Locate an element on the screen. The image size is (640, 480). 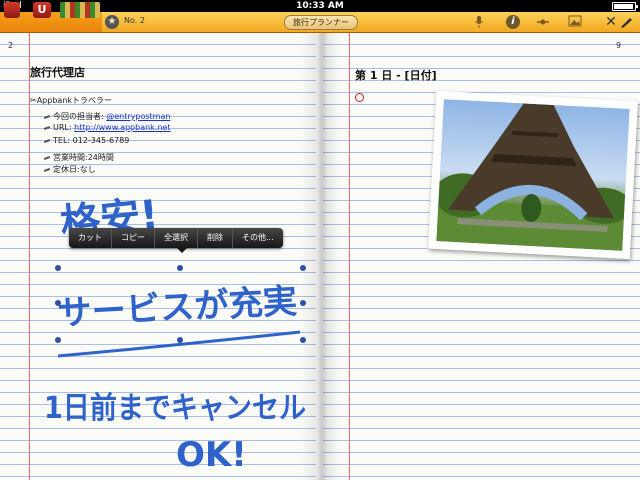
photo-frame is located at coordinates (533, 175).